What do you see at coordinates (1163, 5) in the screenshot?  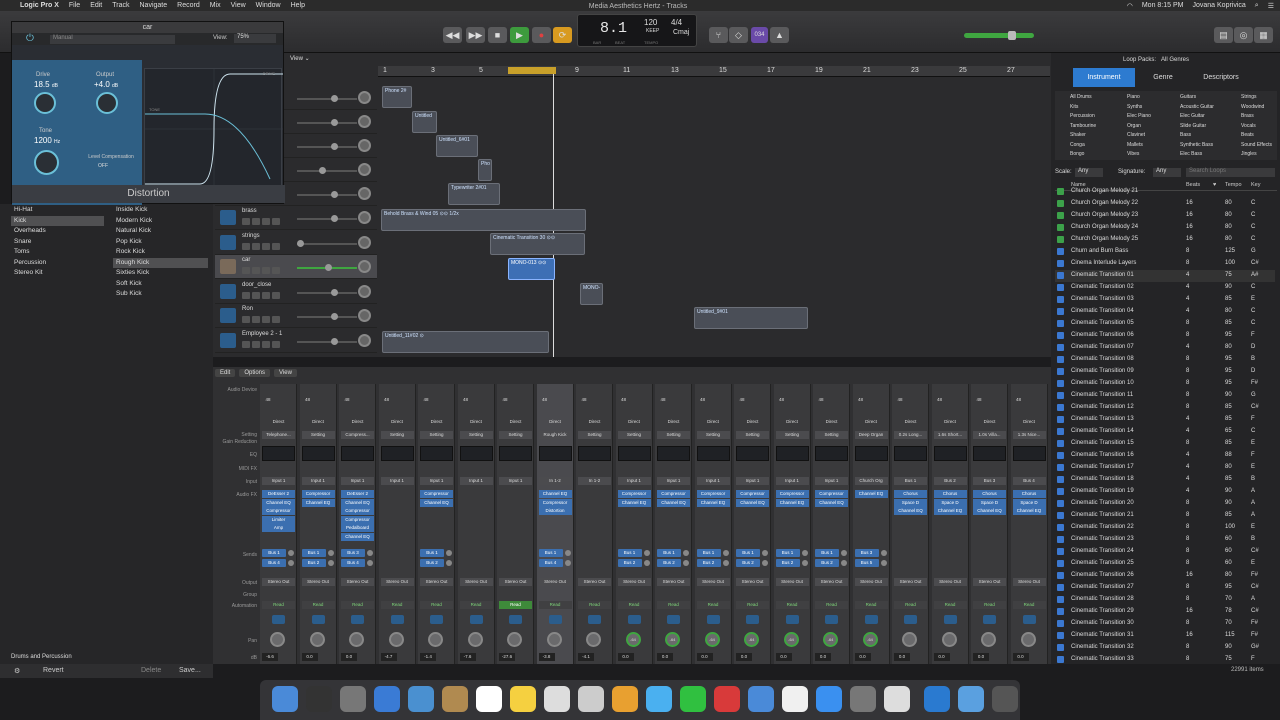 I see `clock: Mon 8:15 PM` at bounding box center [1163, 5].